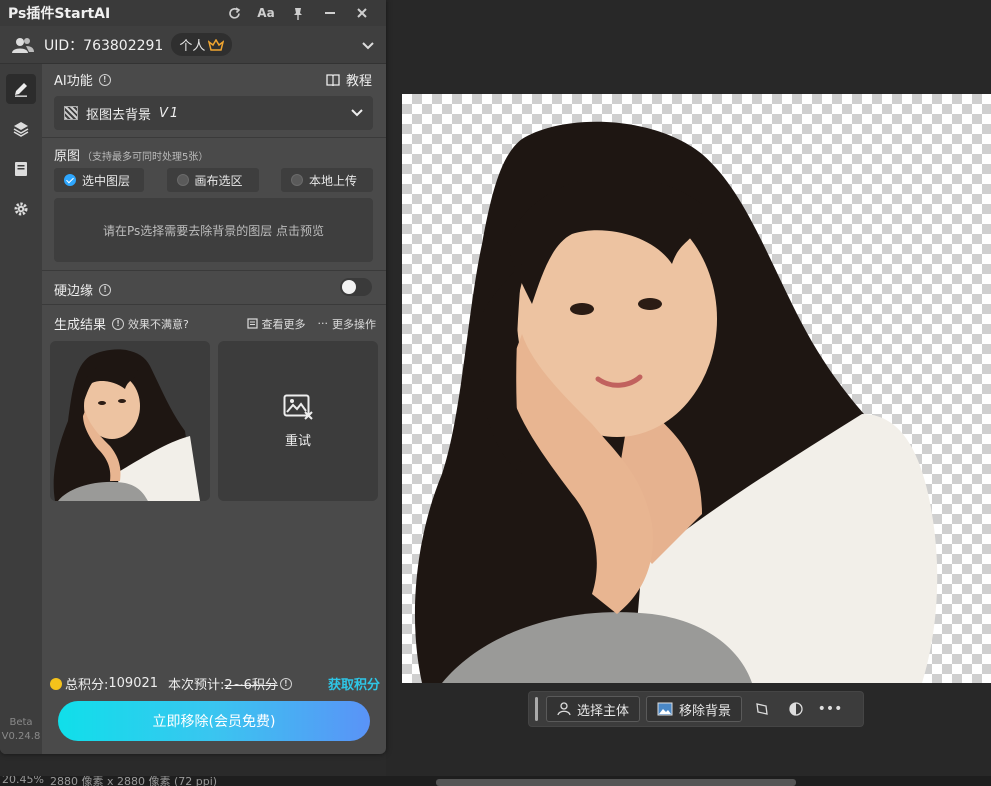  I want to click on tutorial-label: 教程, so click(358, 81).